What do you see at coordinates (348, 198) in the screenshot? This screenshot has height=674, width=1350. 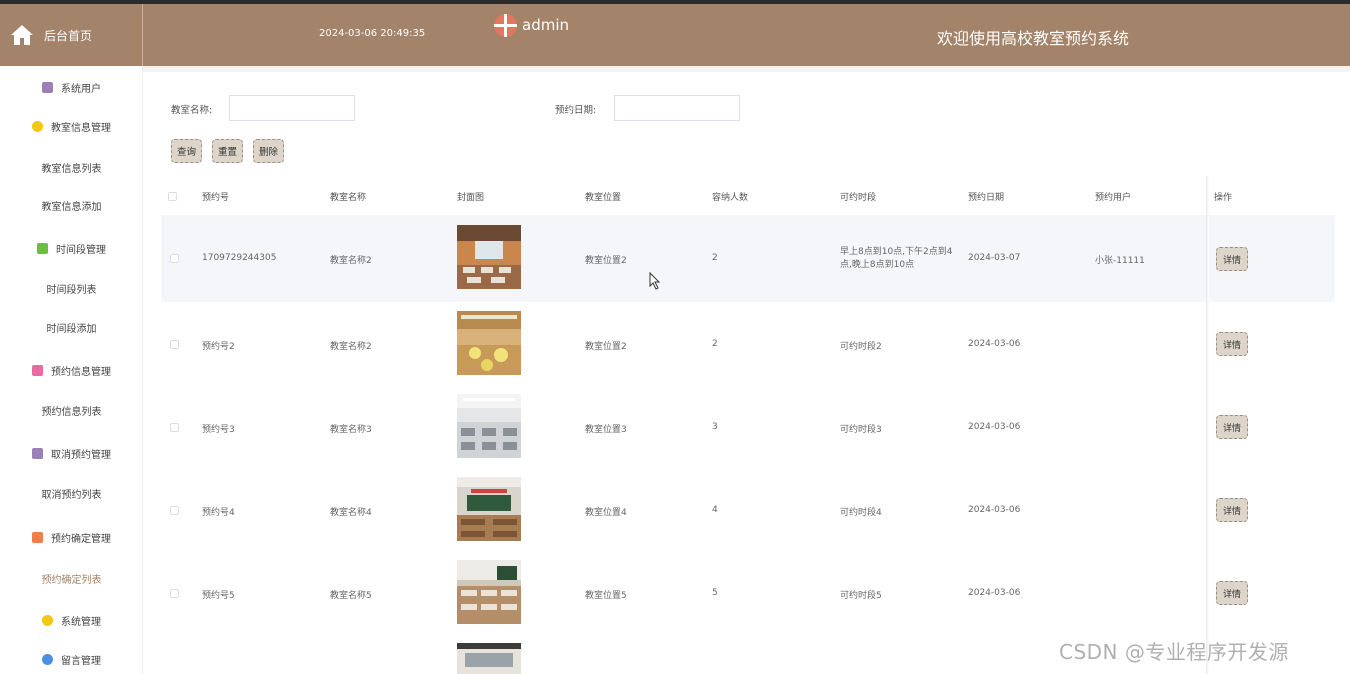 I see `column-header: 教室名称` at bounding box center [348, 198].